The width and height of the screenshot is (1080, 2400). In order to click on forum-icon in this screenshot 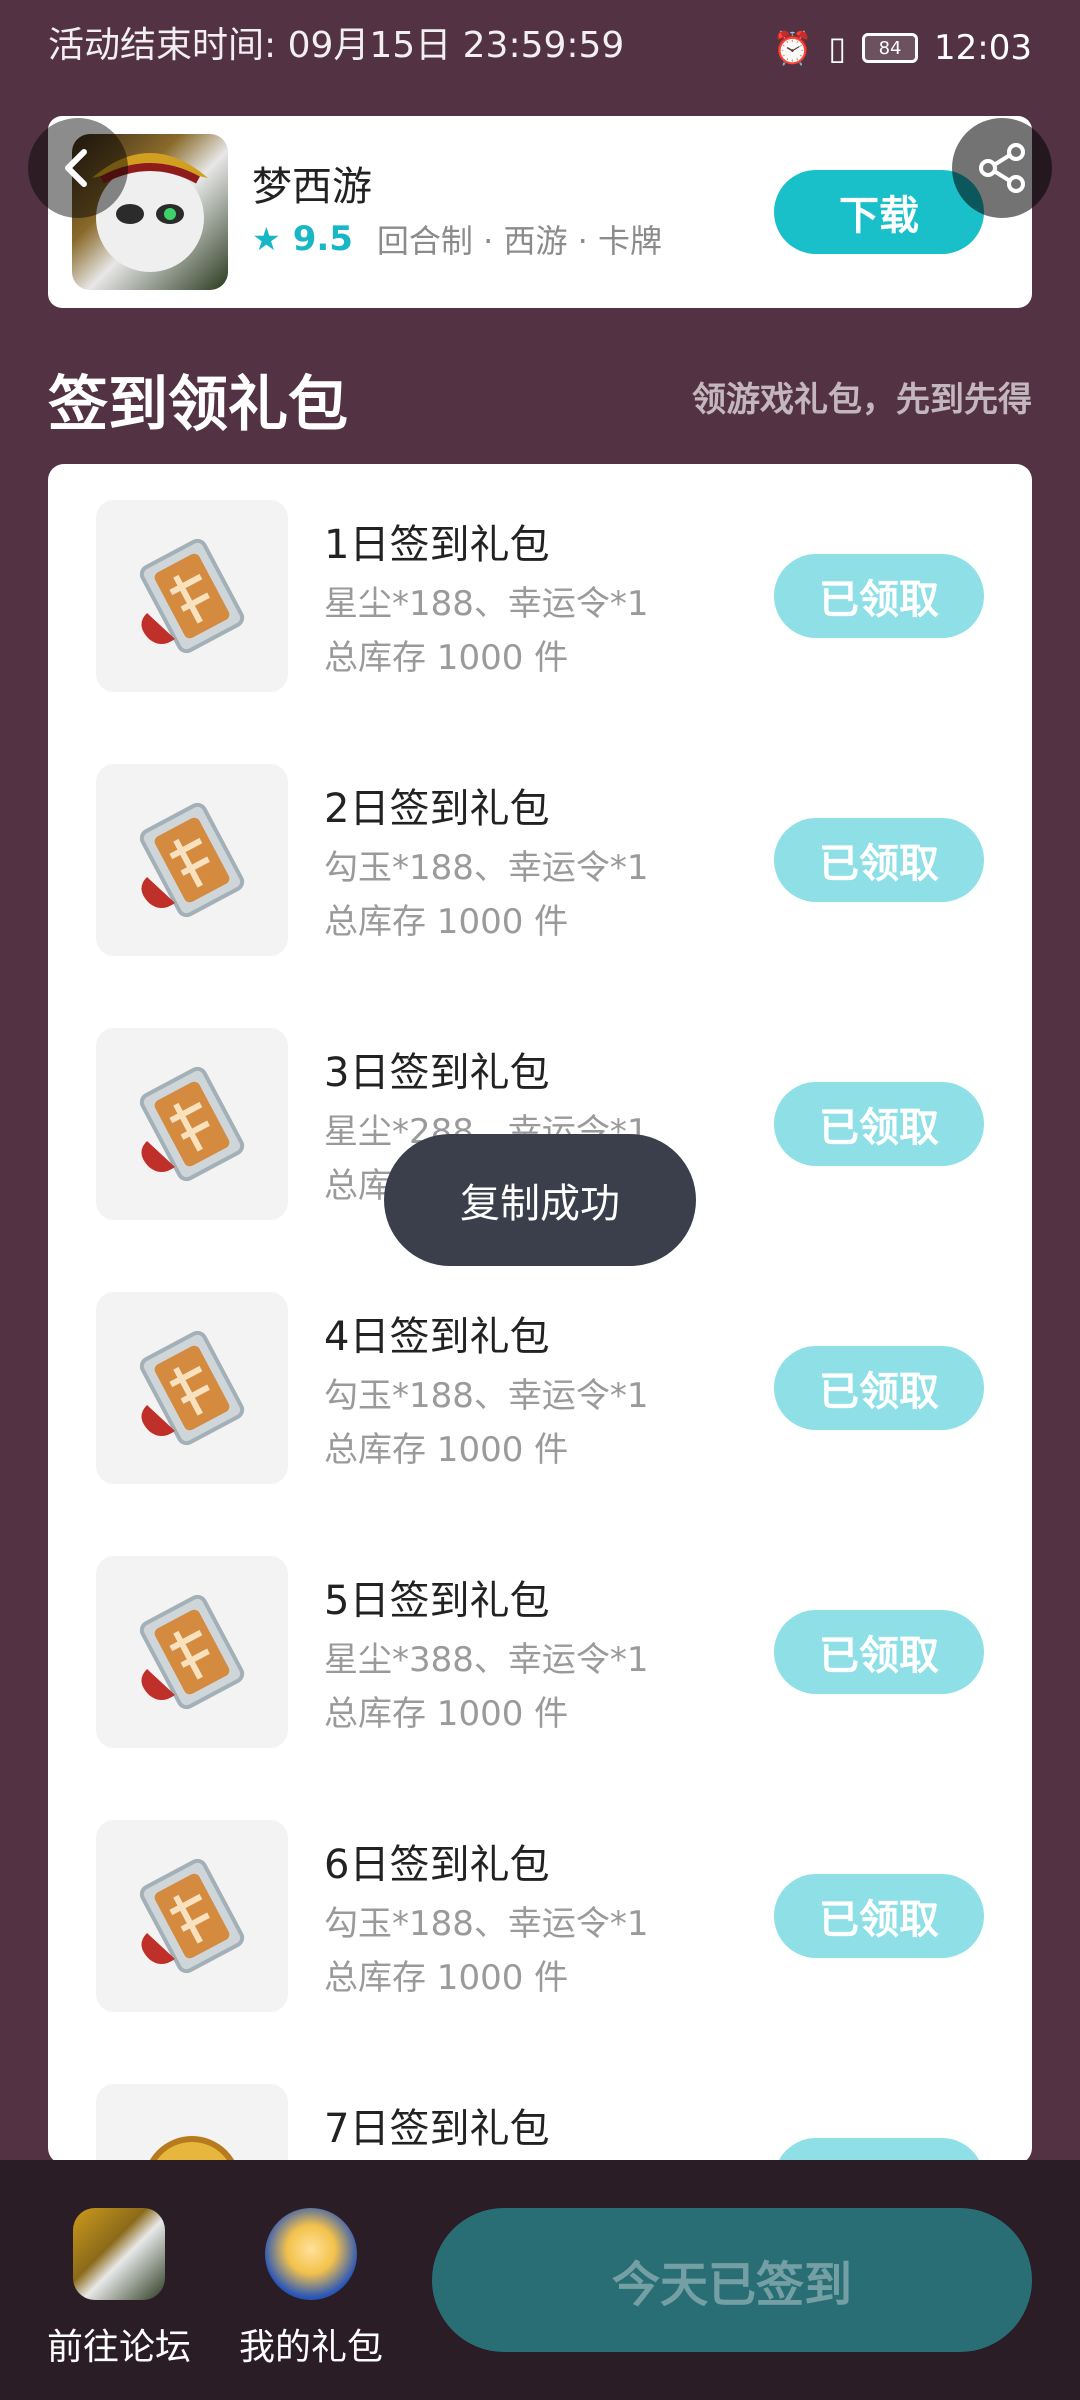, I will do `click(119, 2254)`.